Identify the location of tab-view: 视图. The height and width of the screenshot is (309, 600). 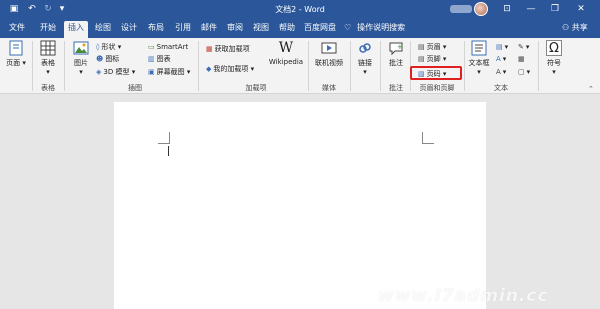
(261, 30).